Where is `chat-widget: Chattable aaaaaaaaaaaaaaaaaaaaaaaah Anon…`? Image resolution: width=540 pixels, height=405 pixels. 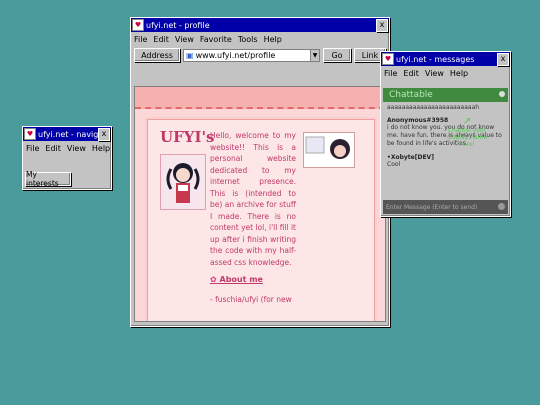 chat-widget: Chattable aaaaaaaaaaaaaaaaaaaaaaaah Anon… is located at coordinates (445, 151).